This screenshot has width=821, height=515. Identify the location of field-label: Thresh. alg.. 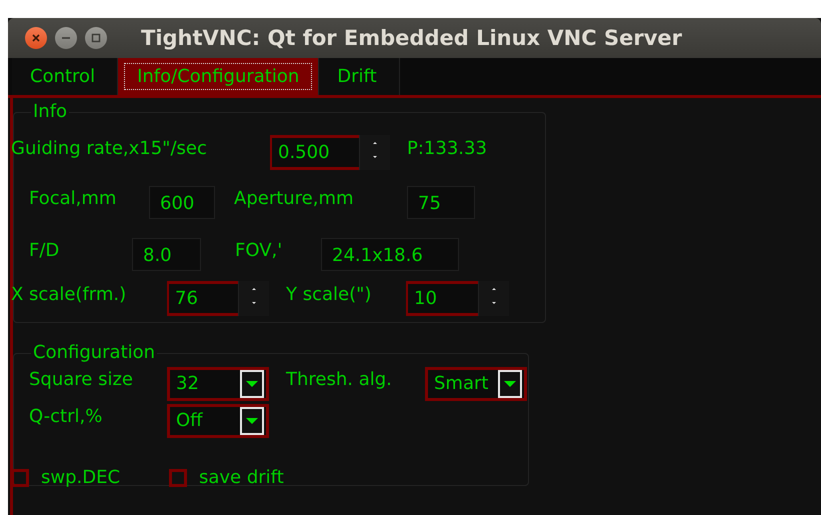
(339, 379).